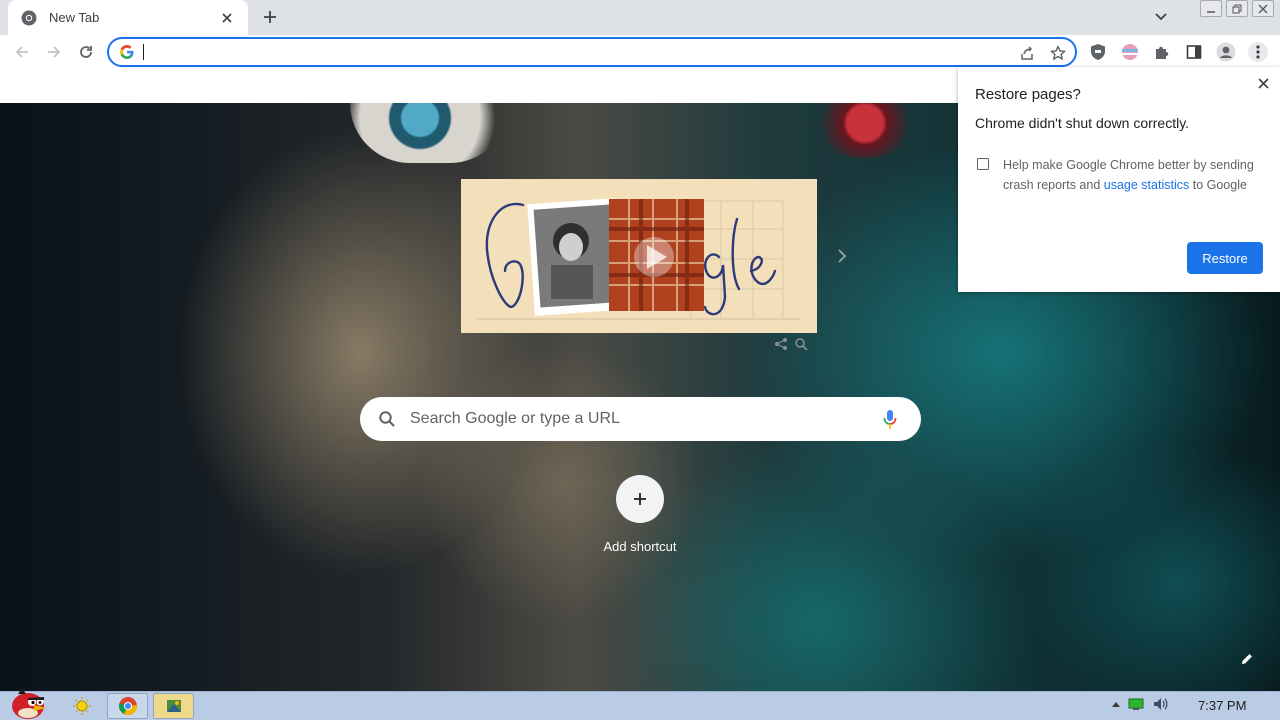 The image size is (1280, 720). Describe the element at coordinates (1028, 94) in the screenshot. I see `dialog-title: Restore pages?` at that location.